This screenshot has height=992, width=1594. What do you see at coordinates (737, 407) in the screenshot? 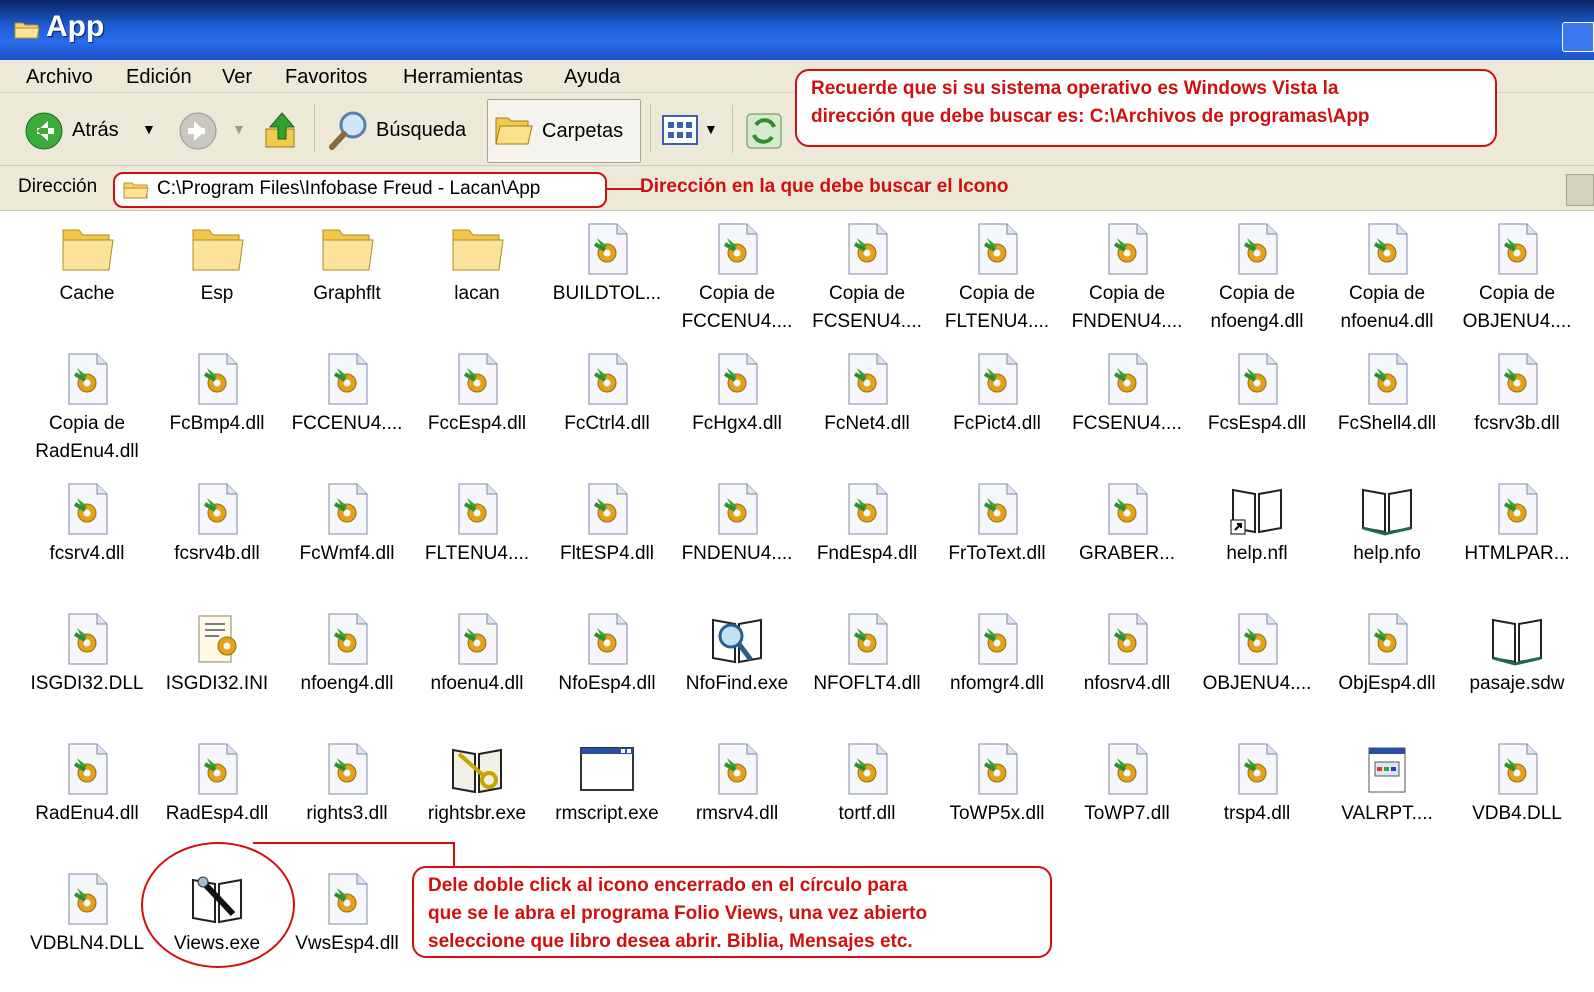
I see `file-item: FcHgx4.dll` at bounding box center [737, 407].